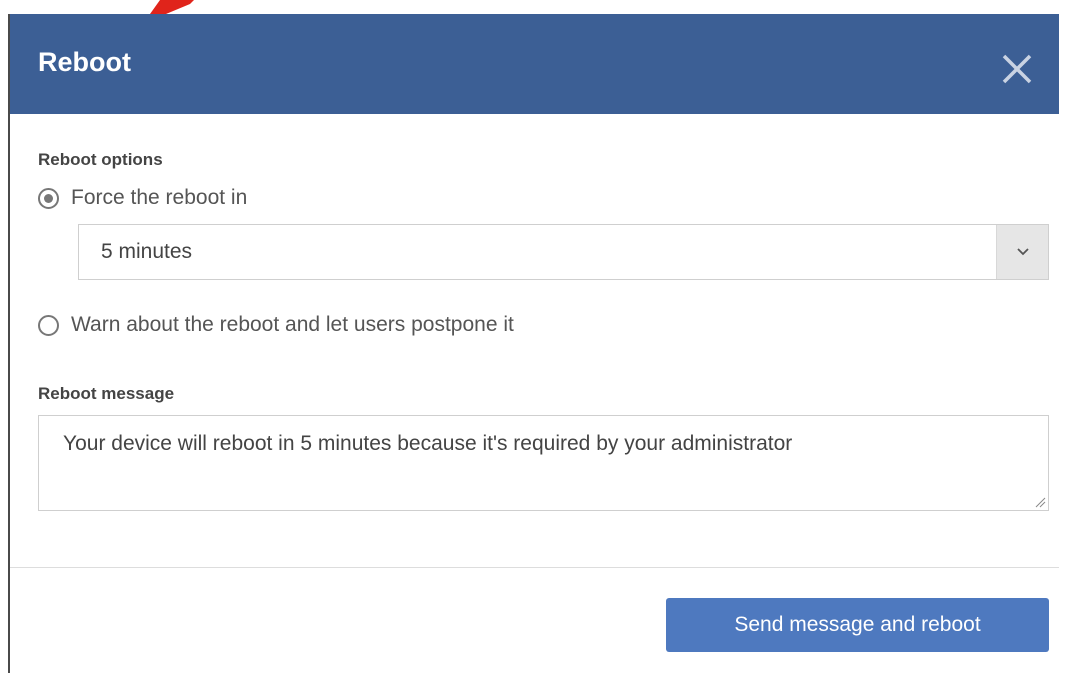 The image size is (1069, 673). I want to click on footer-divider, so click(534, 567).